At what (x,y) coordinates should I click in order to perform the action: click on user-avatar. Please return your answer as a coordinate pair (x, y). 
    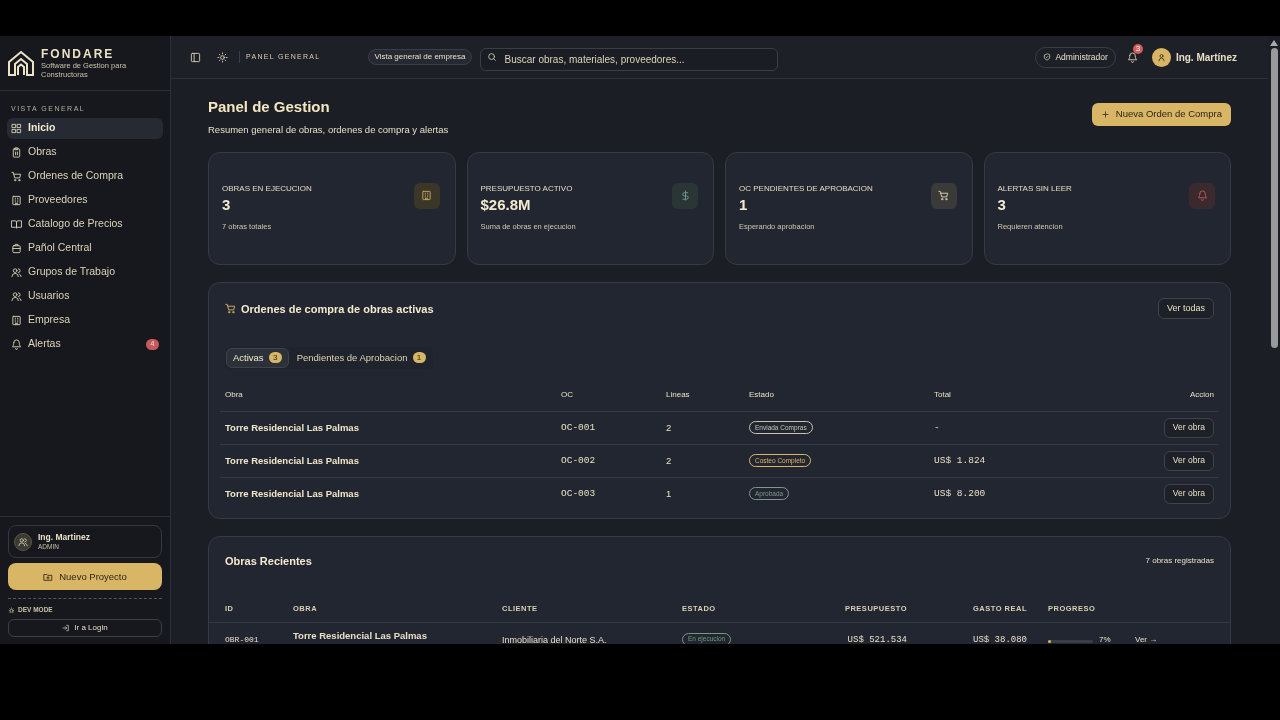
    Looking at the image, I should click on (1161, 57).